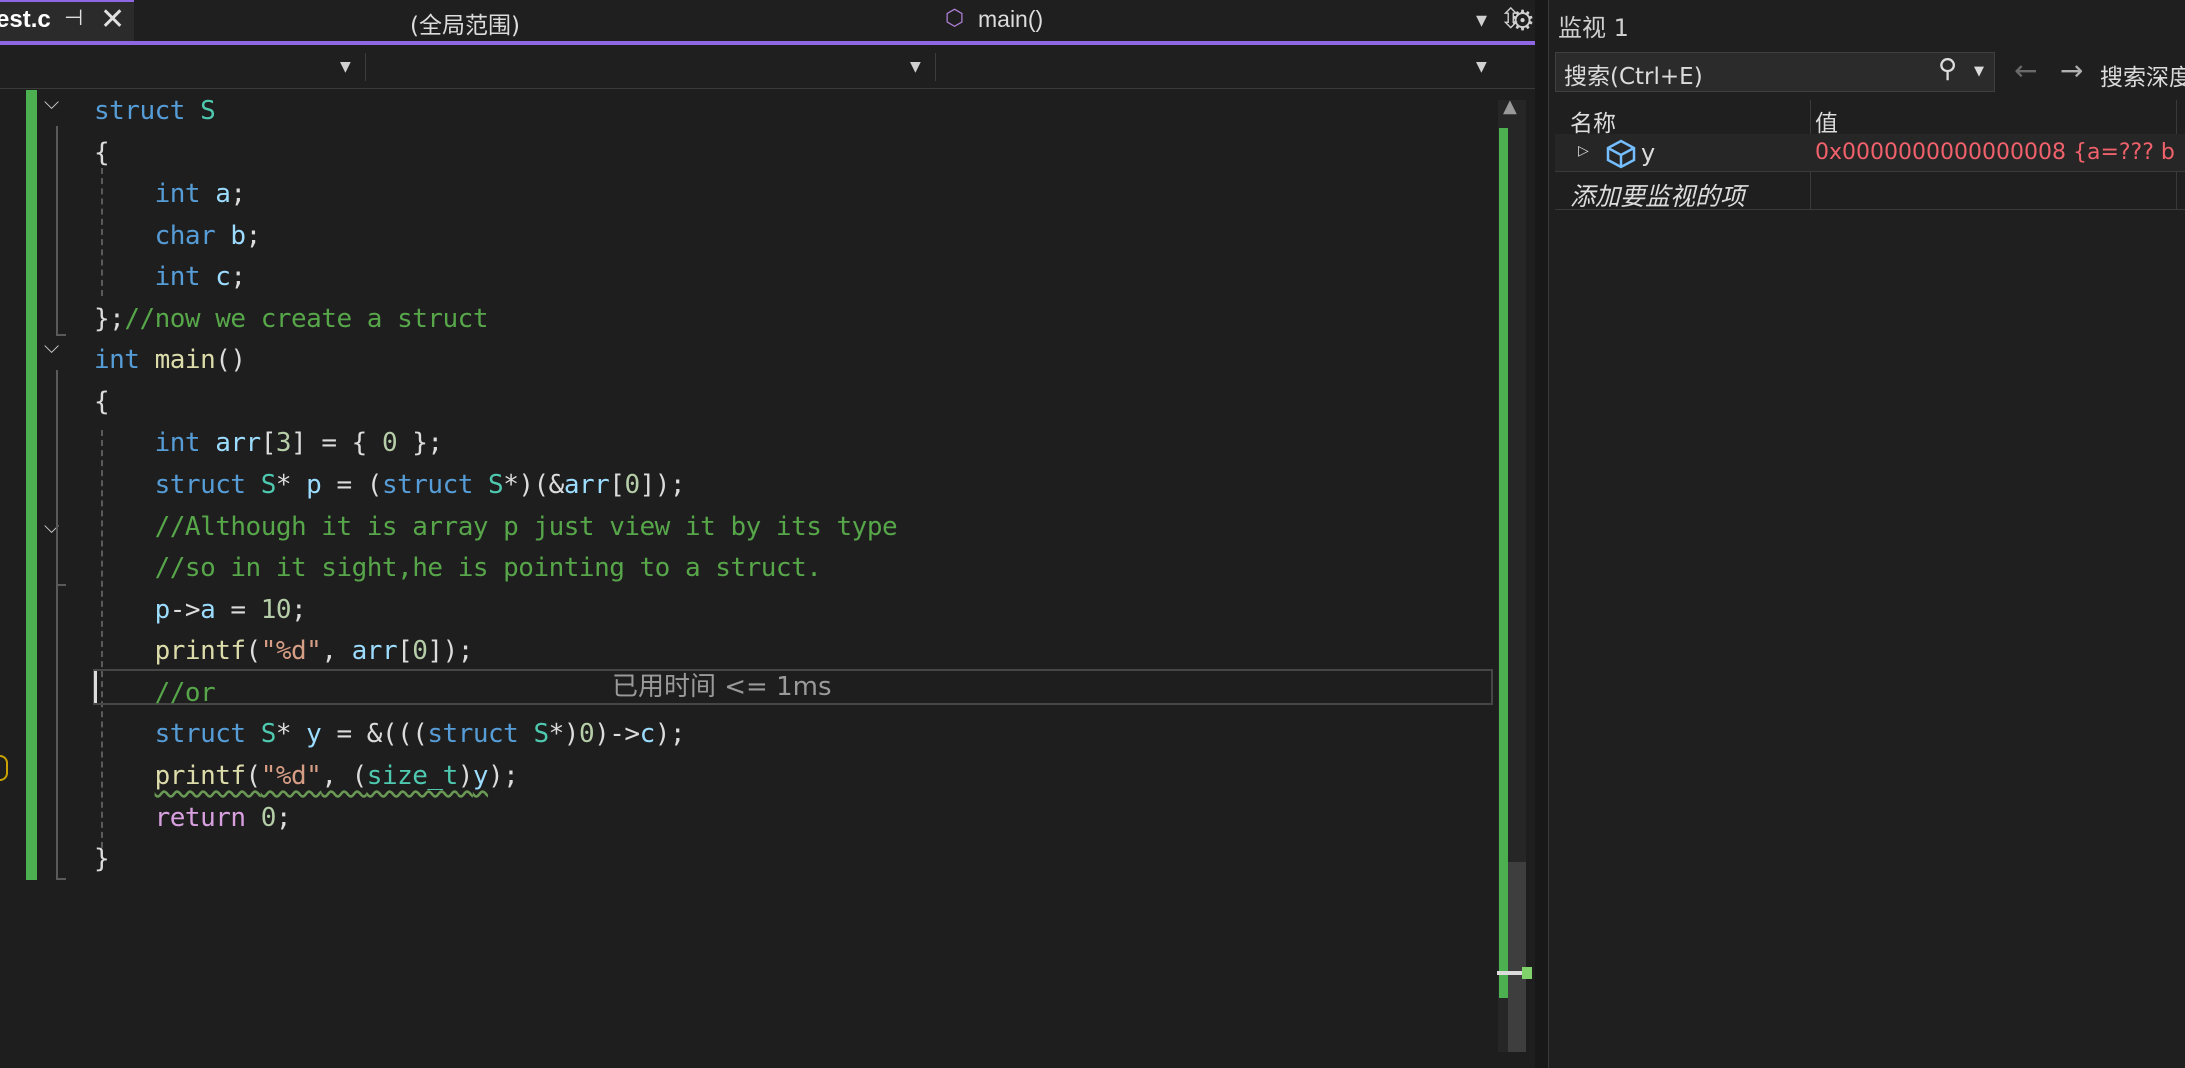 This screenshot has width=2185, height=1068. What do you see at coordinates (2025, 70) in the screenshot?
I see `arrow-left-icon: ←` at bounding box center [2025, 70].